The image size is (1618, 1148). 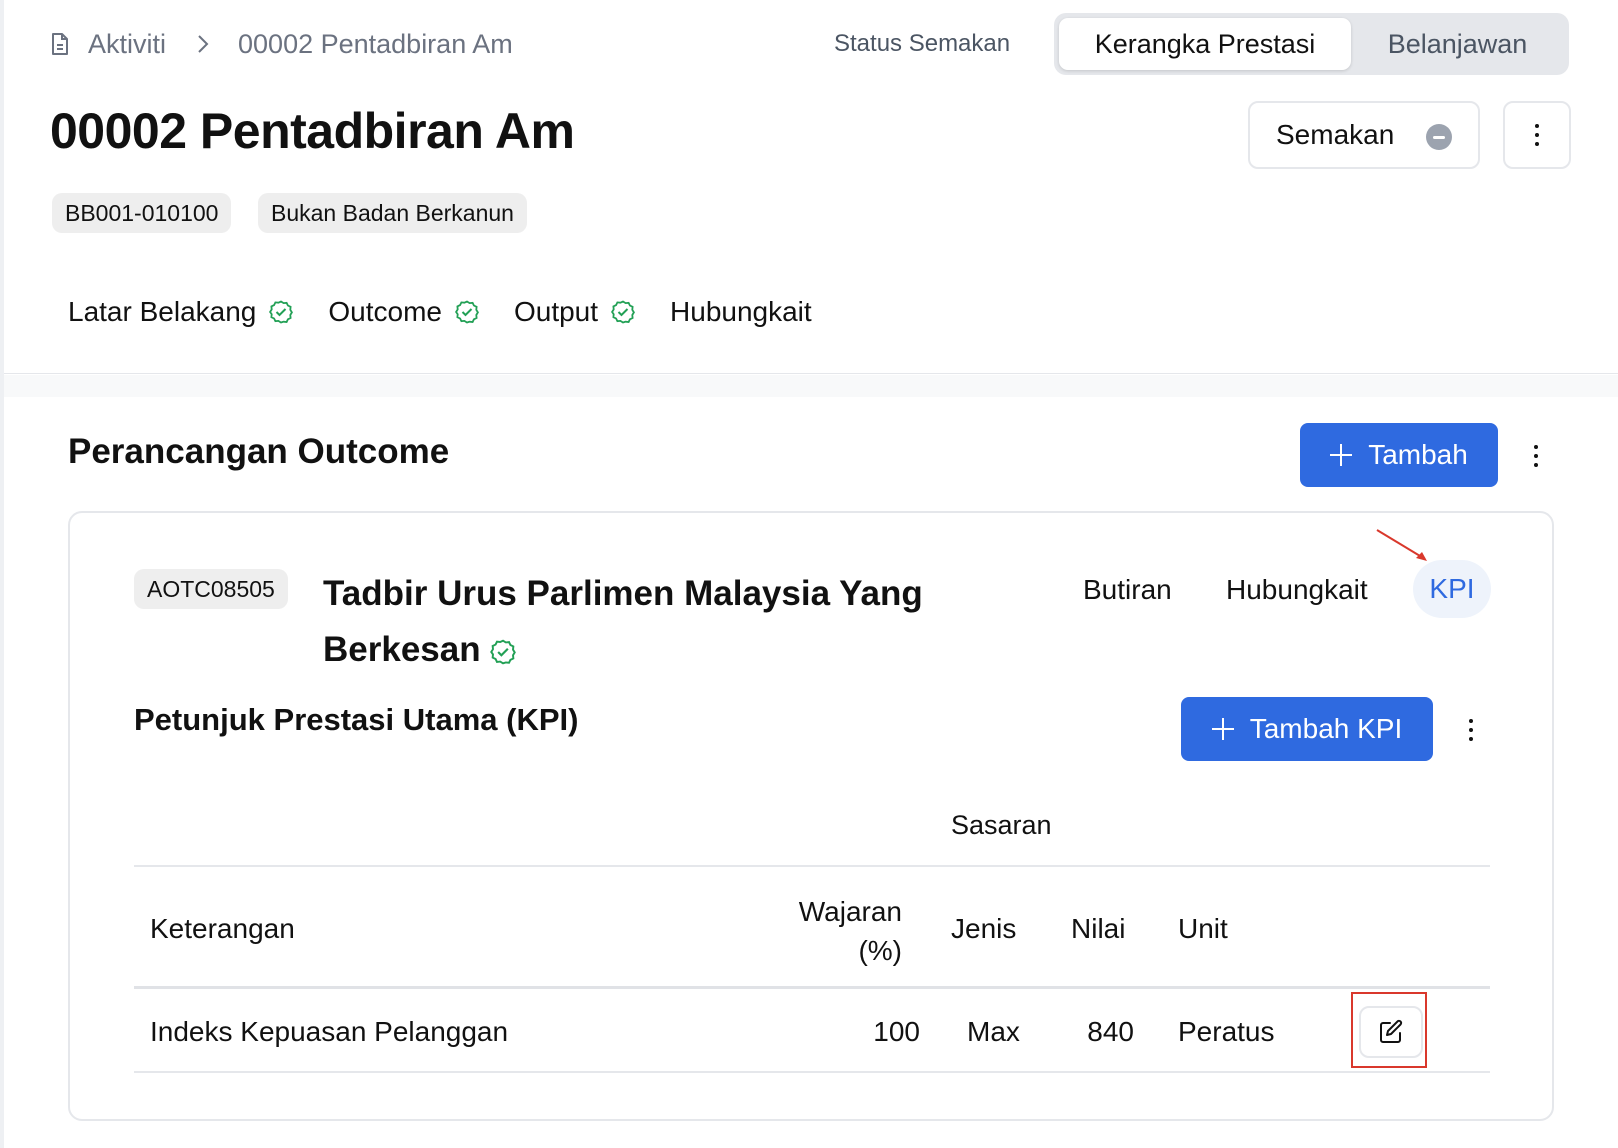 I want to click on page-title: 00002 Pentadbiran Am, so click(x=312, y=131).